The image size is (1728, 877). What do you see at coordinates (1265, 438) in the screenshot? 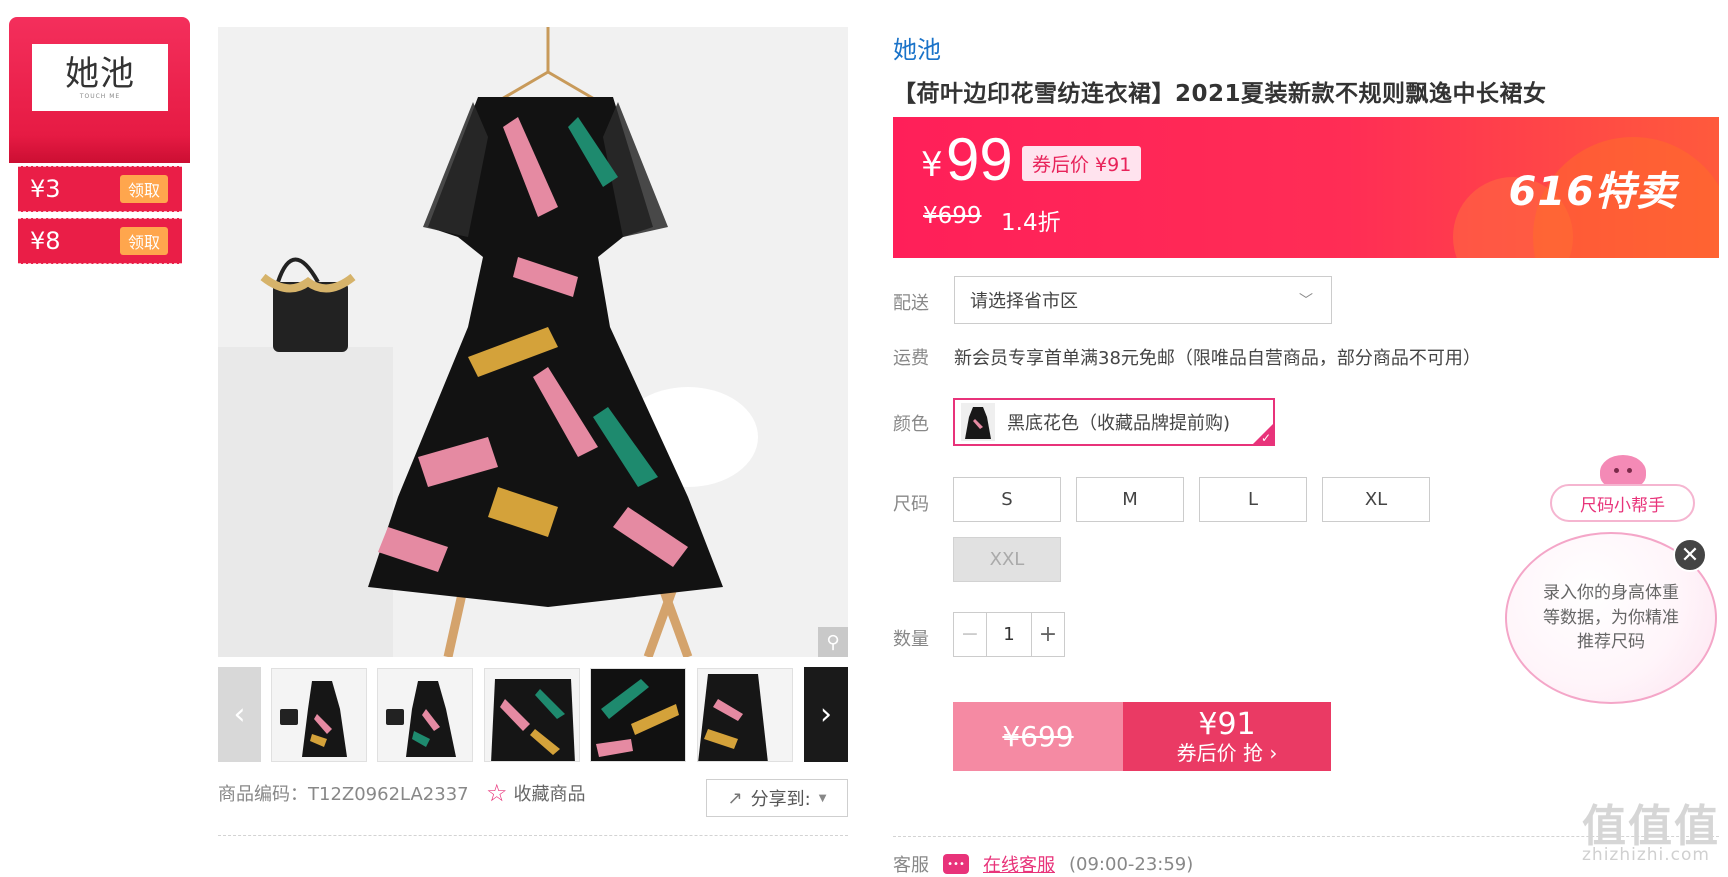
I see `check-icon: ✓` at bounding box center [1265, 438].